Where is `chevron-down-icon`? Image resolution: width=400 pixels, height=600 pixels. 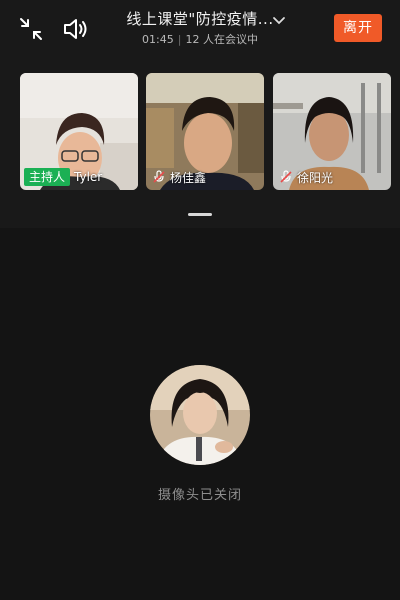
chevron-down-icon is located at coordinates (279, 21).